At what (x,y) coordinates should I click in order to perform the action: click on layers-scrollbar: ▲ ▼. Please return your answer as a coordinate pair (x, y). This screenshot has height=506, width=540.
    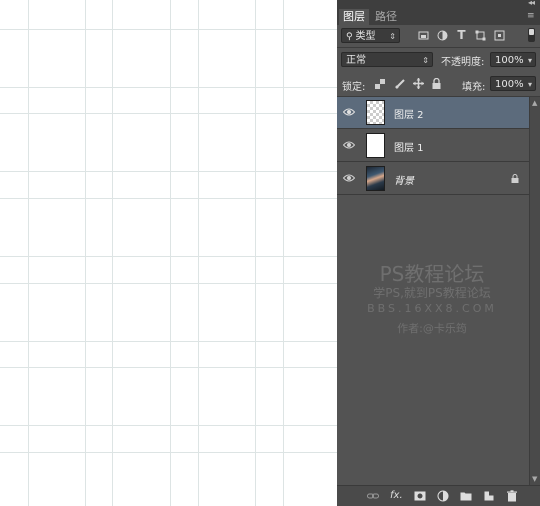
    Looking at the image, I should click on (534, 291).